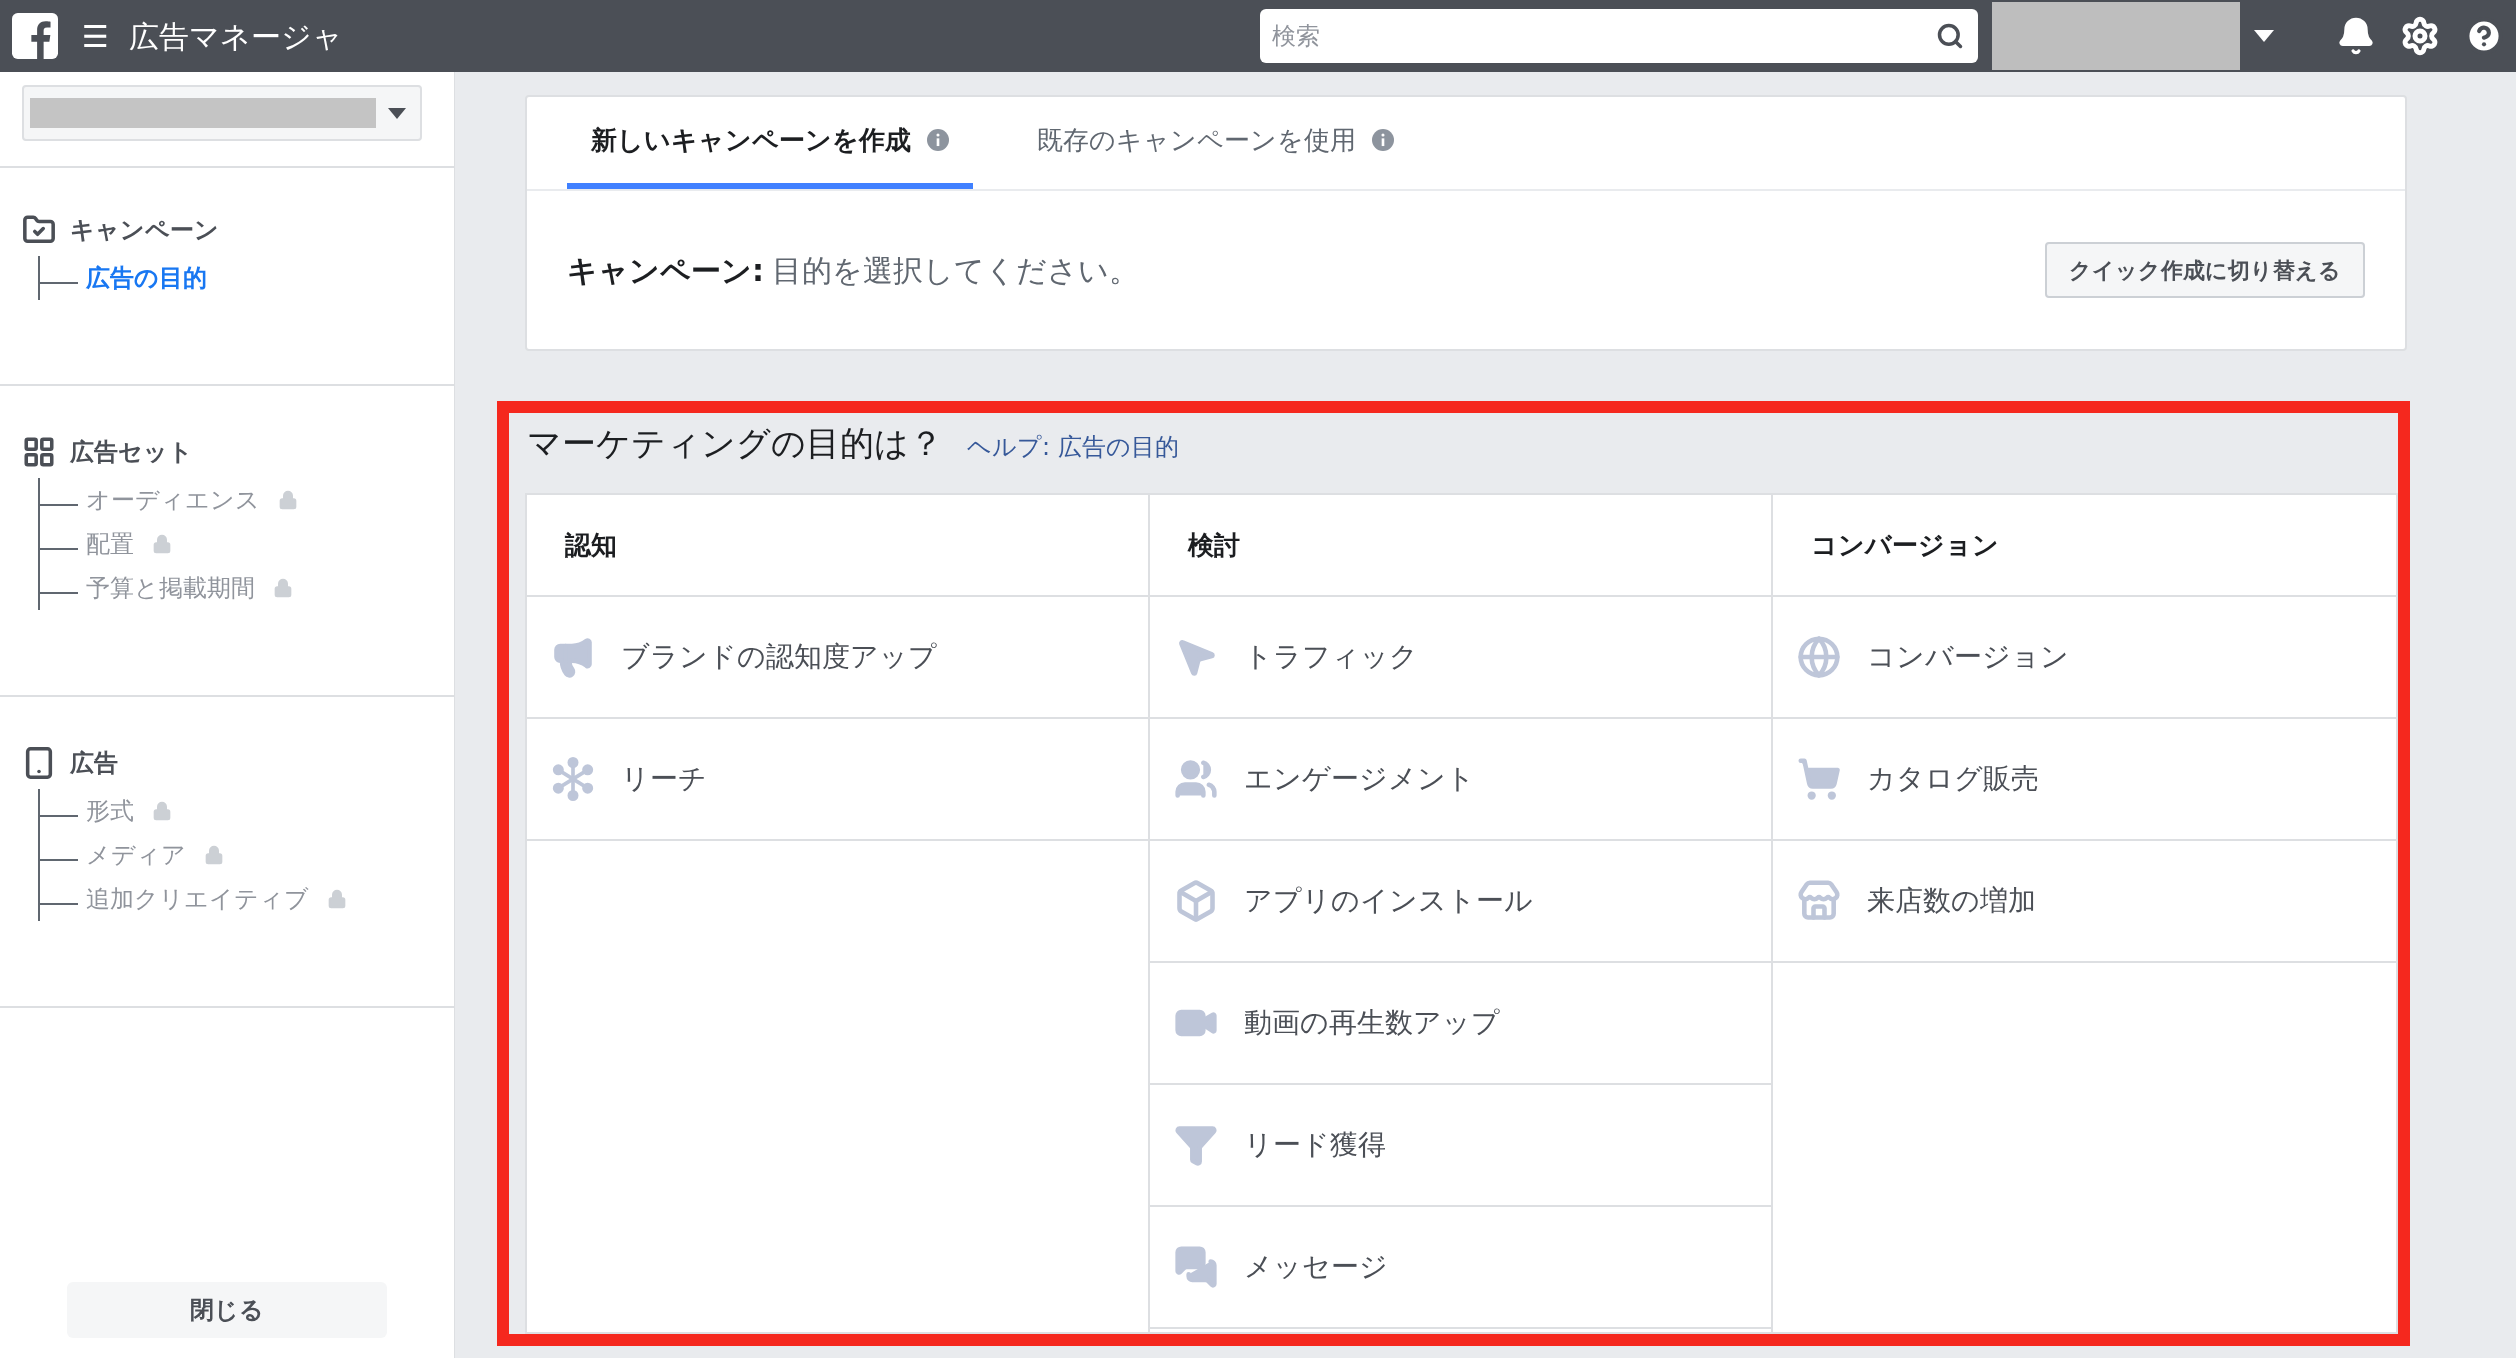  I want to click on objective-option: メッセージ, so click(1460, 1268).